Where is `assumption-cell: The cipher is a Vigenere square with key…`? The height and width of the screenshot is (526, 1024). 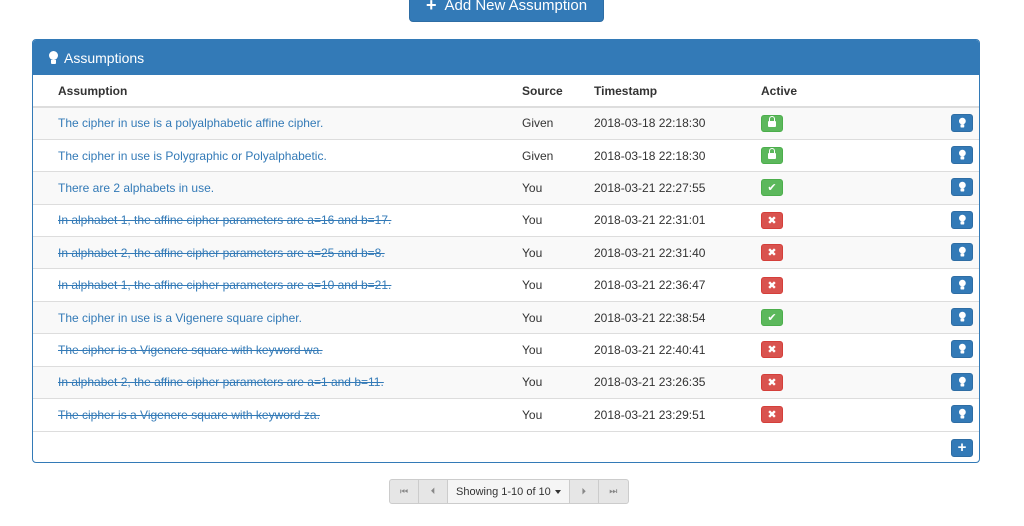 assumption-cell: The cipher is a Vigenere square with key… is located at coordinates (277, 350).